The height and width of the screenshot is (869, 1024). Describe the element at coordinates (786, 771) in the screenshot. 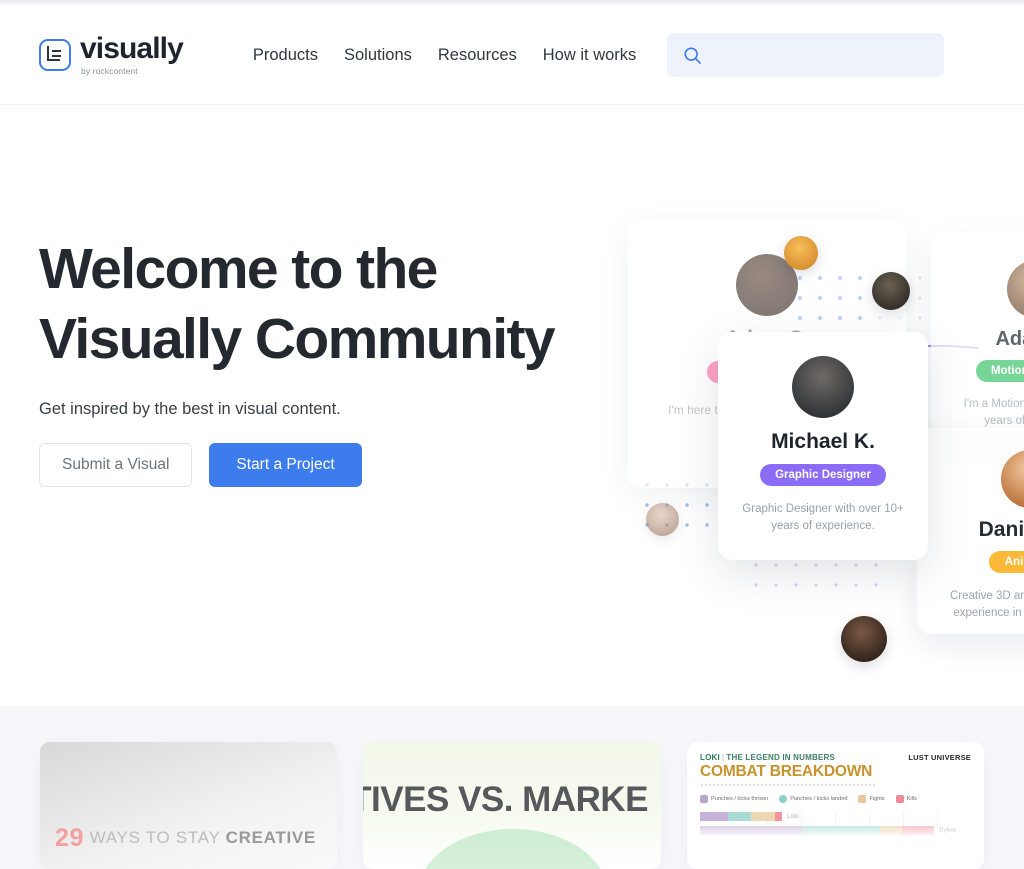

I see `loki-title: COMBAT BREAKDOWN` at that location.